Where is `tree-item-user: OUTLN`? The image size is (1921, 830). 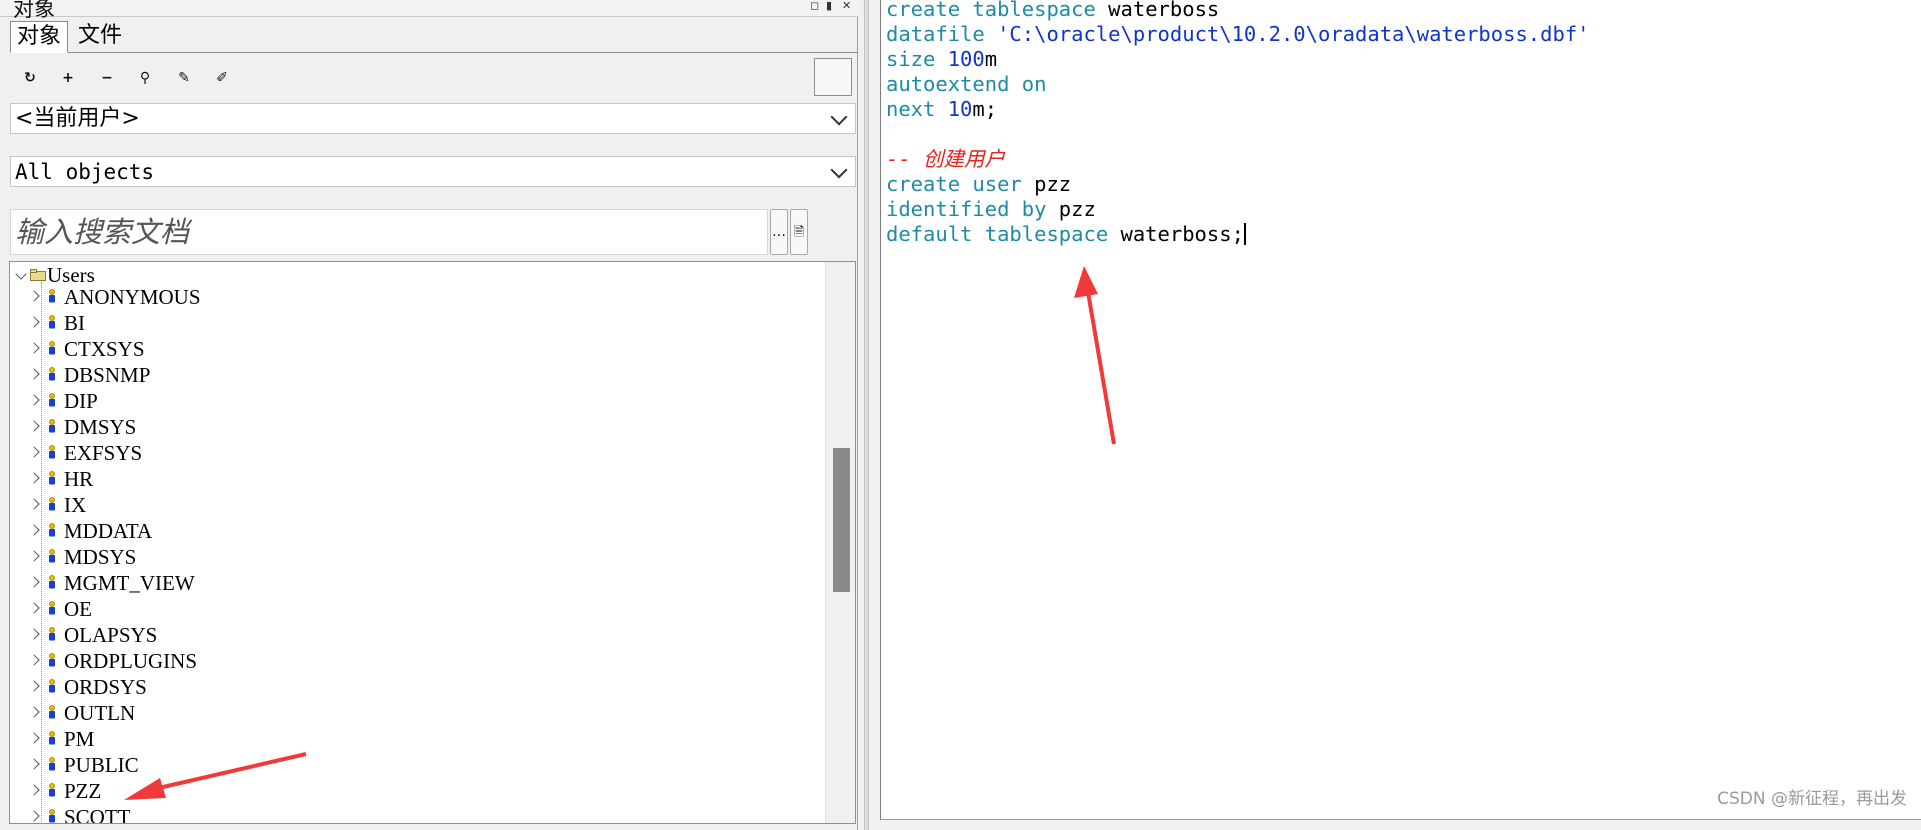 tree-item-user: OUTLN is located at coordinates (99, 713).